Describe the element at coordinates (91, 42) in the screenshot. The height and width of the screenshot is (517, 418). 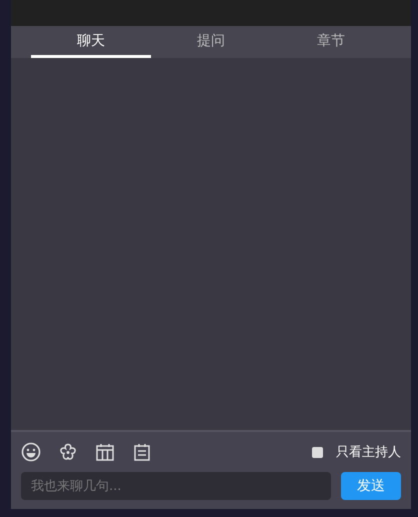
I see `tab: 聊天` at that location.